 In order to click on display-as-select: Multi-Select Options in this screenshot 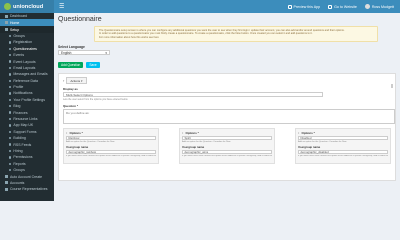, I will do `click(193, 95)`.